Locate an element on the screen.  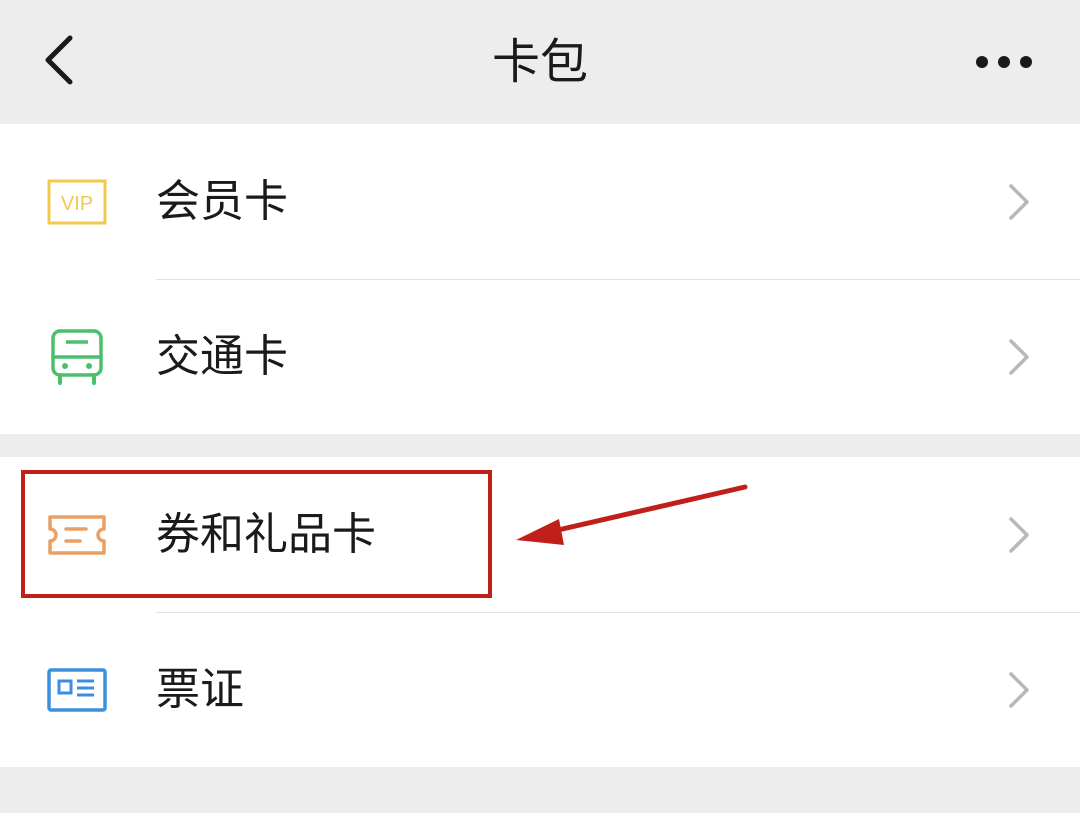
svg-text: VIP is located at coordinates (77, 204).